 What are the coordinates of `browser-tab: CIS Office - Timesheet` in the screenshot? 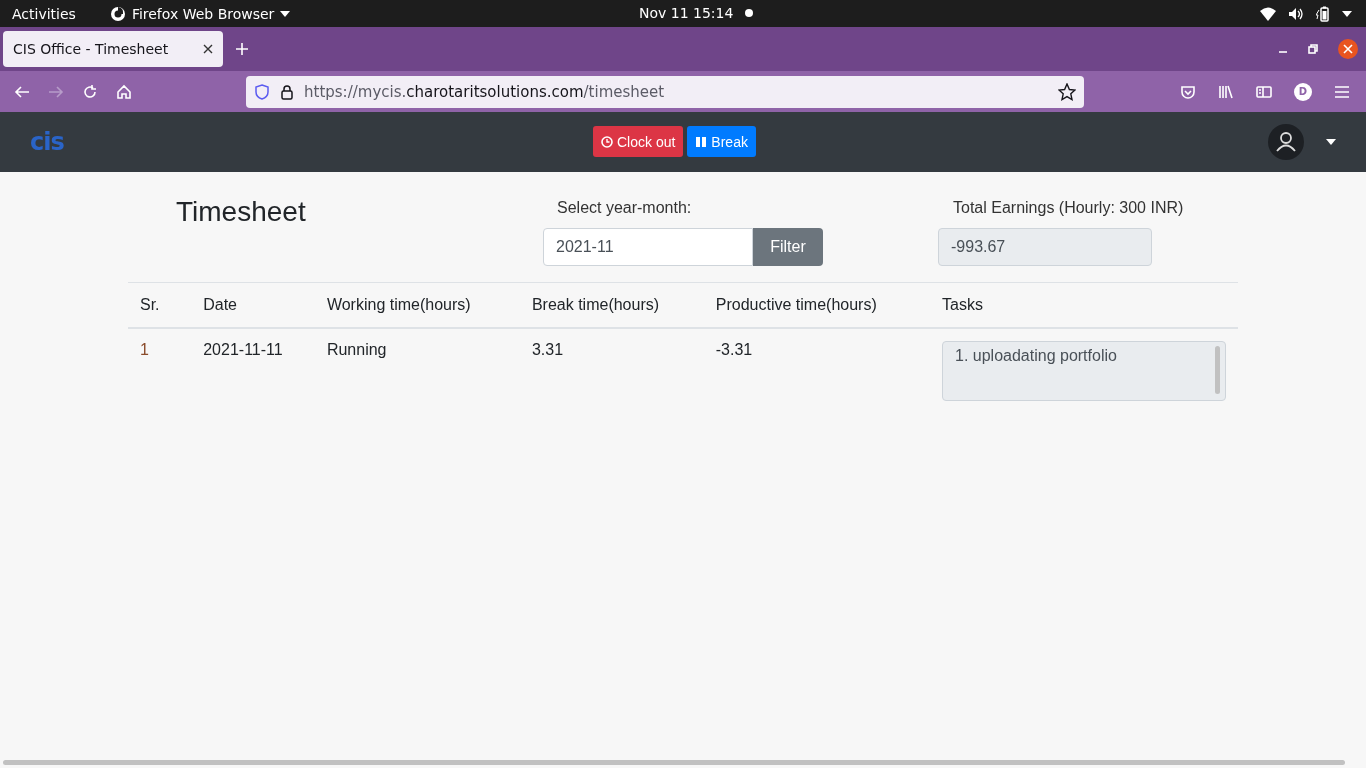 It's located at (113, 49).